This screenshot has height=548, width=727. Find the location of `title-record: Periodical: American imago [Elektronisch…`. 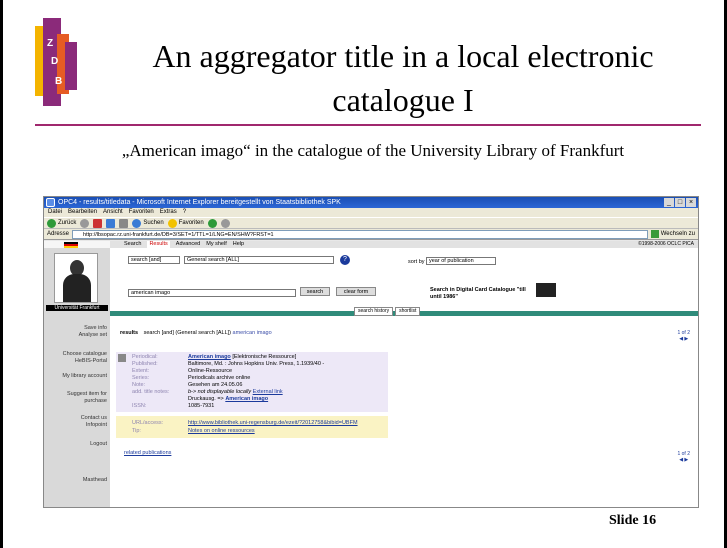

title-record: Periodical: American imago [Elektronisch… is located at coordinates (252, 382).